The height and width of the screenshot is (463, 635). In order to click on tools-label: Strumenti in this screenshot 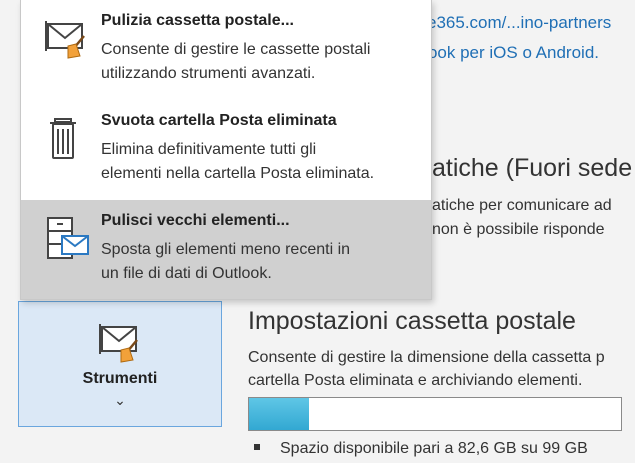, I will do `click(120, 378)`.